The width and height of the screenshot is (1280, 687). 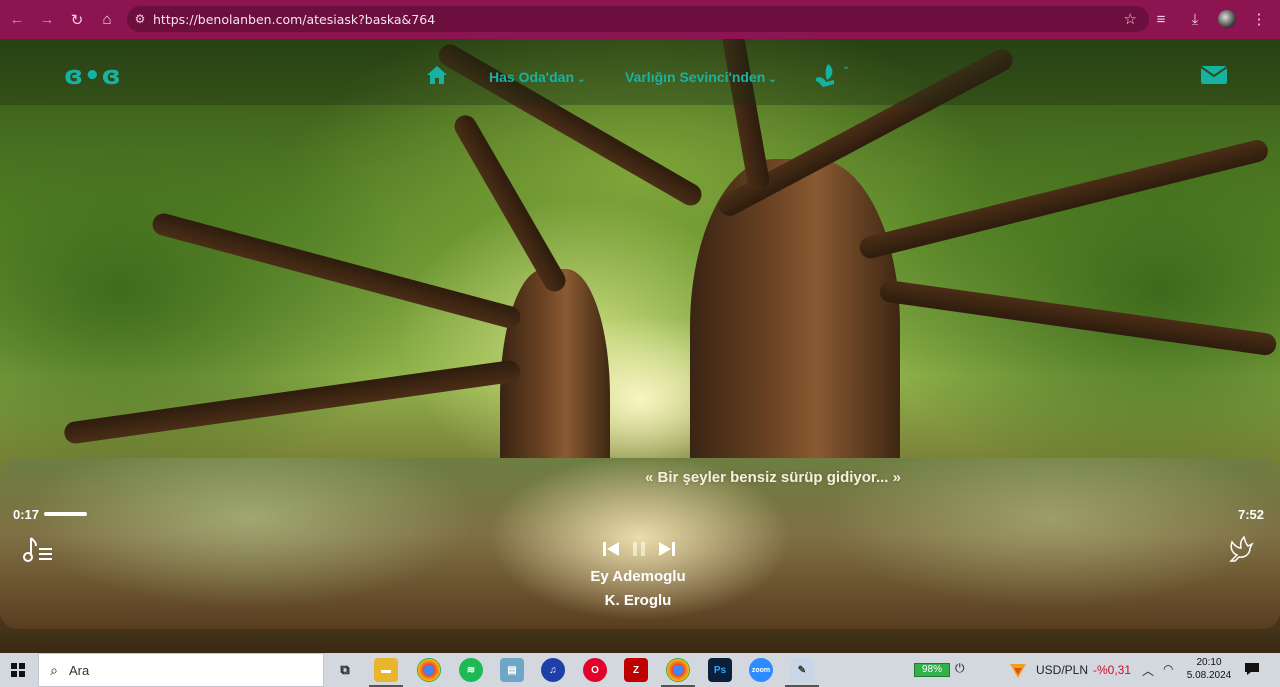 What do you see at coordinates (1062, 670) in the screenshot?
I see `currency-pair: USD/PLN` at bounding box center [1062, 670].